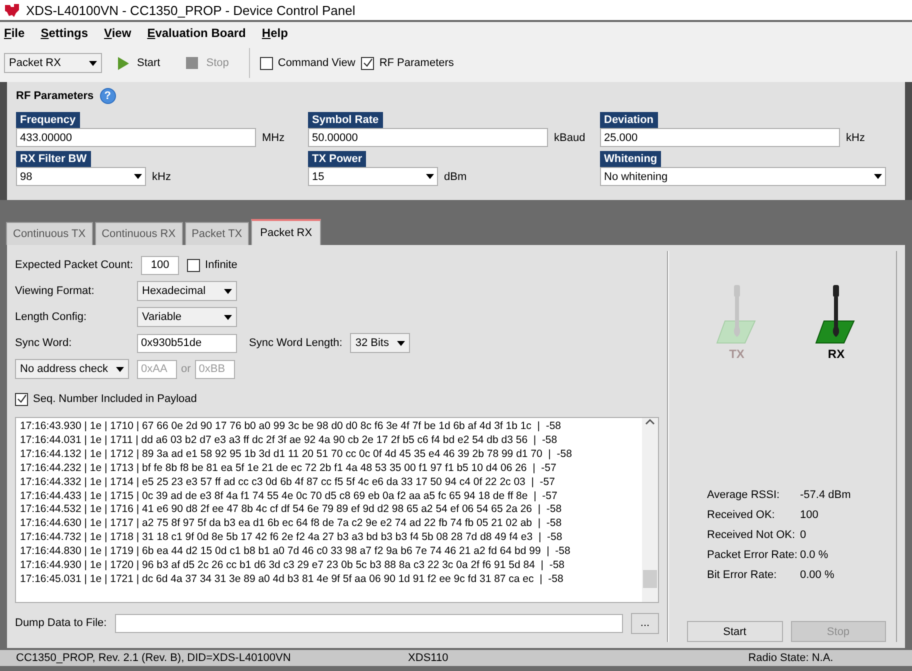  What do you see at coordinates (570, 138) in the screenshot?
I see `unit-label: kBaud` at bounding box center [570, 138].